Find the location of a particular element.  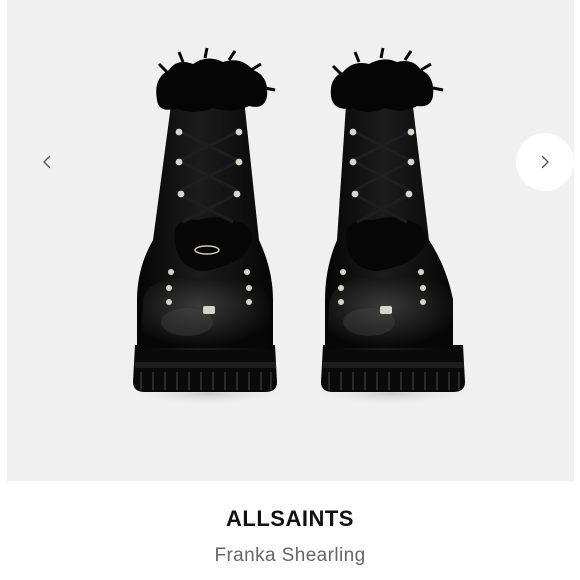

left-boot is located at coordinates (205, 219).